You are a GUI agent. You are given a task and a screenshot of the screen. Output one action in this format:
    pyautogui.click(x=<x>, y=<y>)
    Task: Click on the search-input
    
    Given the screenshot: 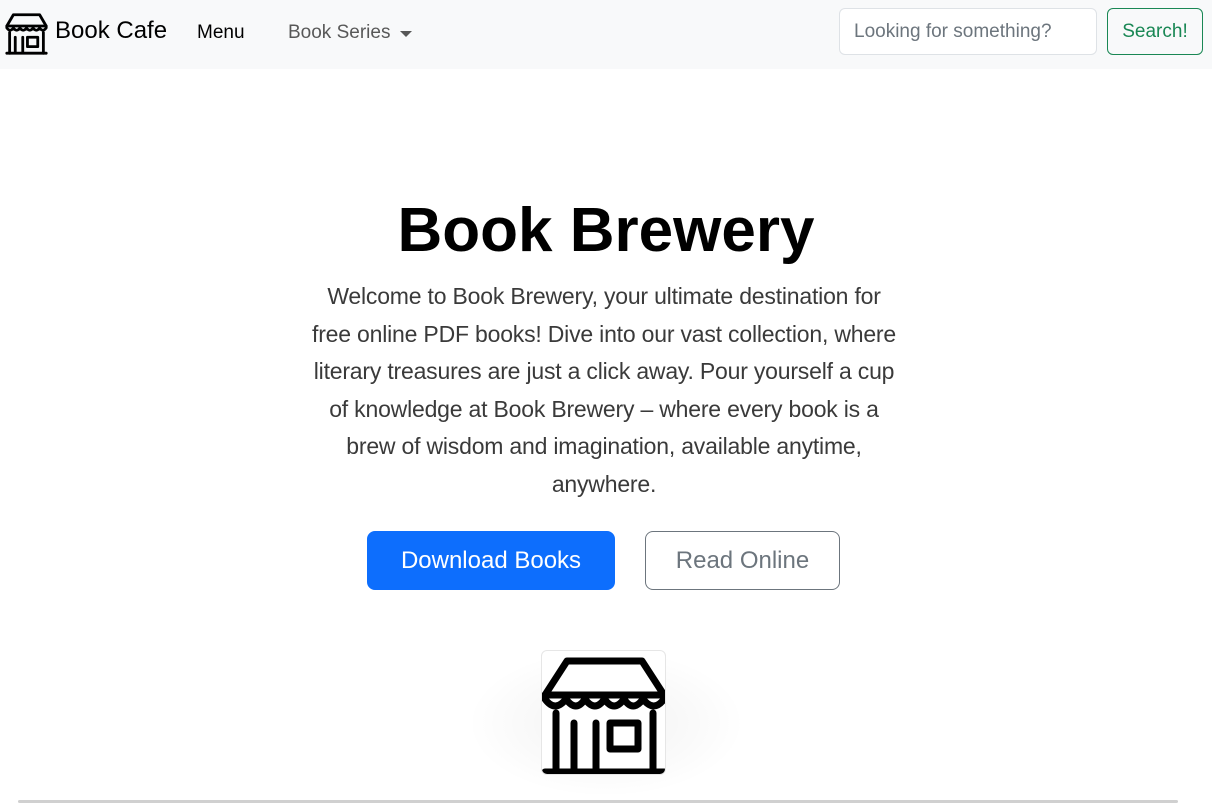 What is the action you would take?
    pyautogui.click(x=968, y=31)
    